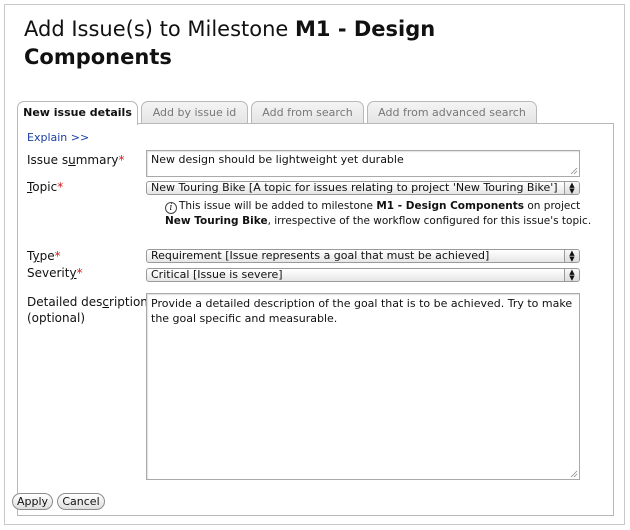 The image size is (630, 530). Describe the element at coordinates (77, 113) in the screenshot. I see `tab-new-issue-details: New issue details` at that location.